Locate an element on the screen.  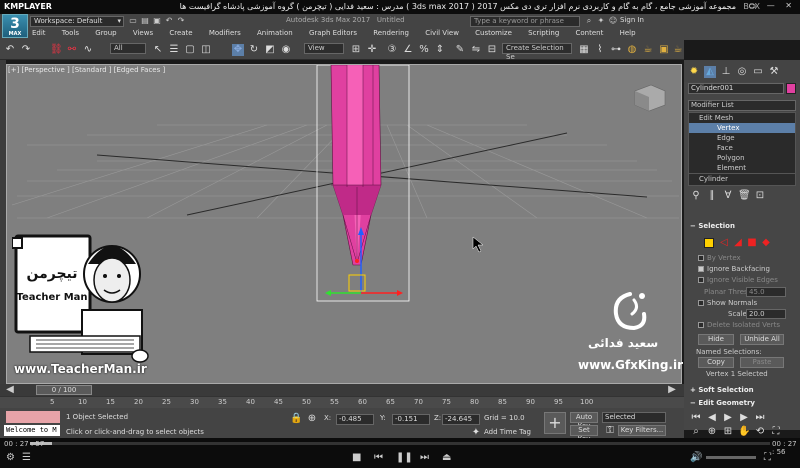
modify-tab-icon: ◭ is located at coordinates (710, 72).